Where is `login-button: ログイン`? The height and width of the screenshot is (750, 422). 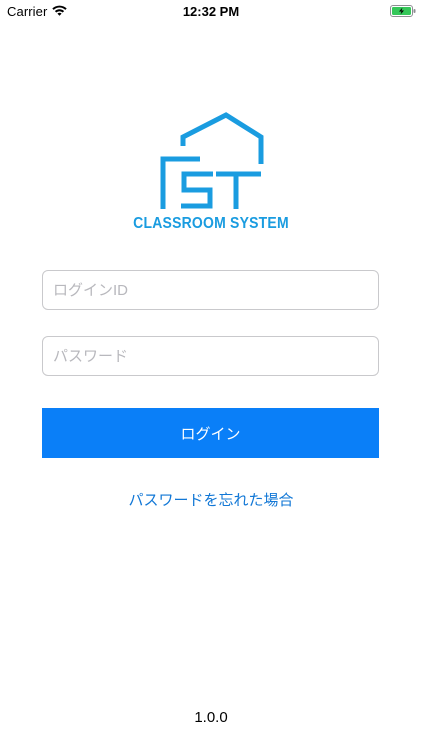 login-button: ログイン is located at coordinates (210, 433).